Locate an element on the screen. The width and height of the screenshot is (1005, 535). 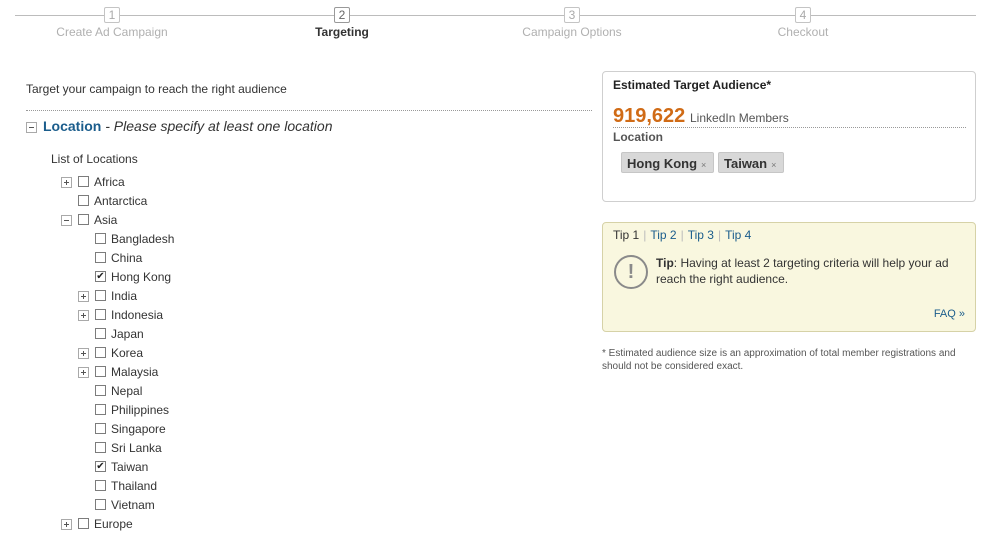
step-targeting: 2 Targeting is located at coordinates (342, 23).